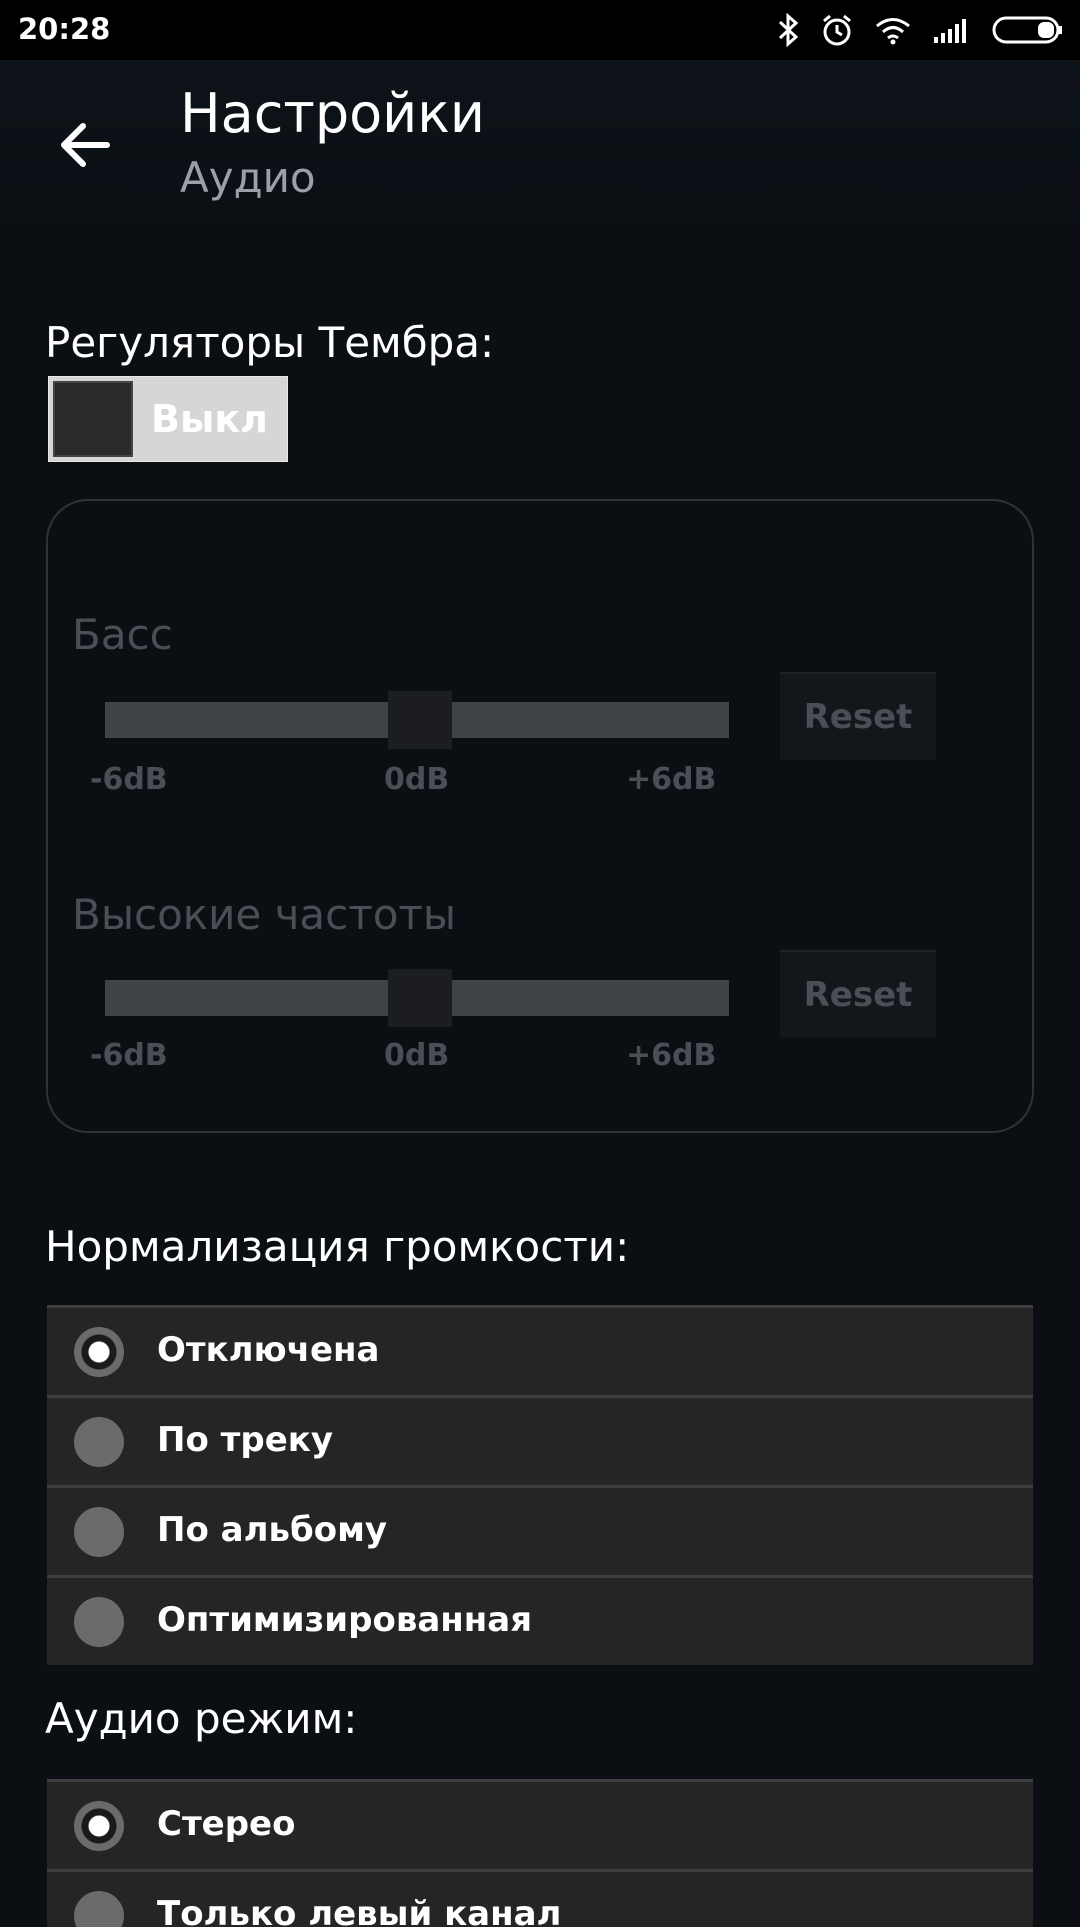  I want to click on signal-icon, so click(950, 31).